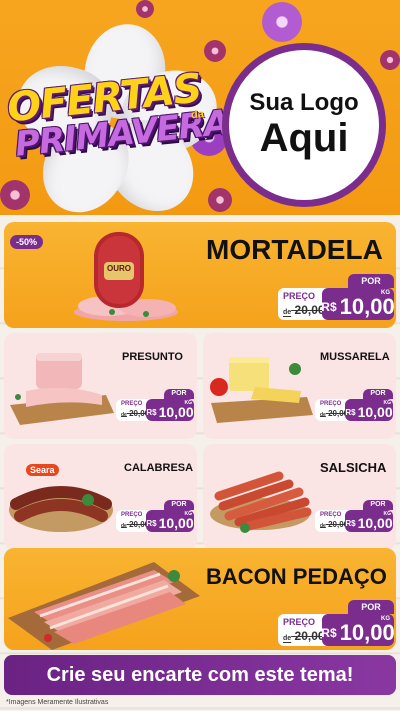 The image size is (400, 711). I want to click on salsicha-image, so click(261, 502).